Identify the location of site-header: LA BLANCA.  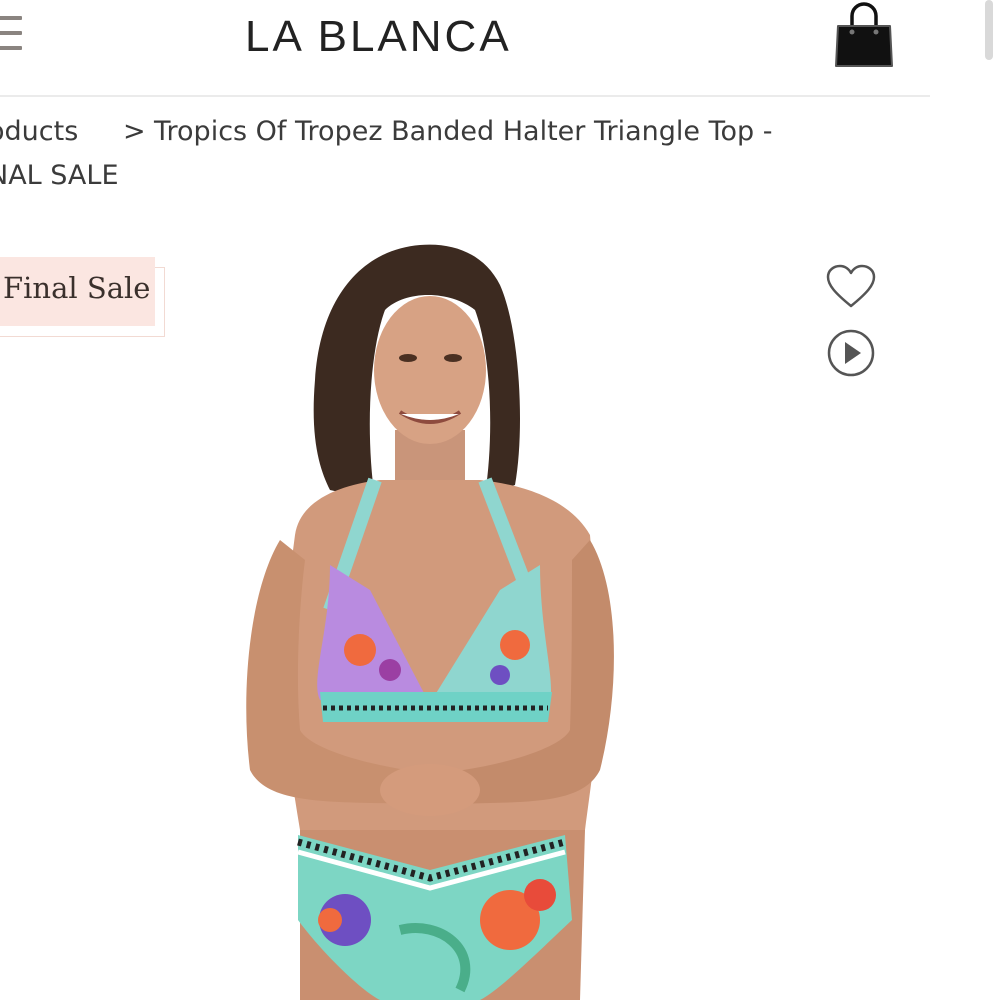
(465, 48).